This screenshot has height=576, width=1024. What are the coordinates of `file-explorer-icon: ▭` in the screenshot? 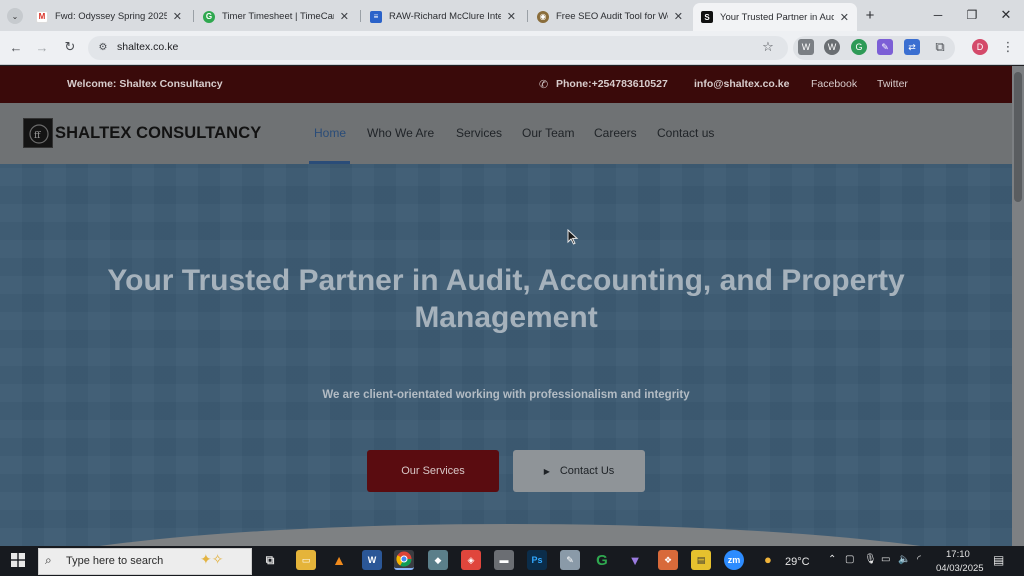 It's located at (306, 560).